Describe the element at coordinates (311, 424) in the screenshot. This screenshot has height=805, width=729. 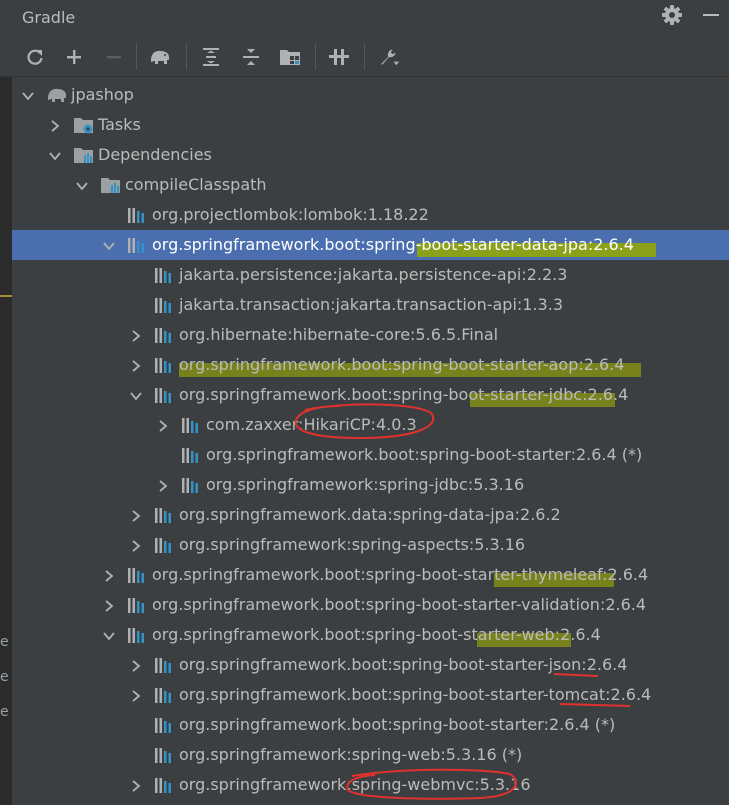
I see `tree-row-label: com.zaxxer:HikariCP:4.0.3` at that location.